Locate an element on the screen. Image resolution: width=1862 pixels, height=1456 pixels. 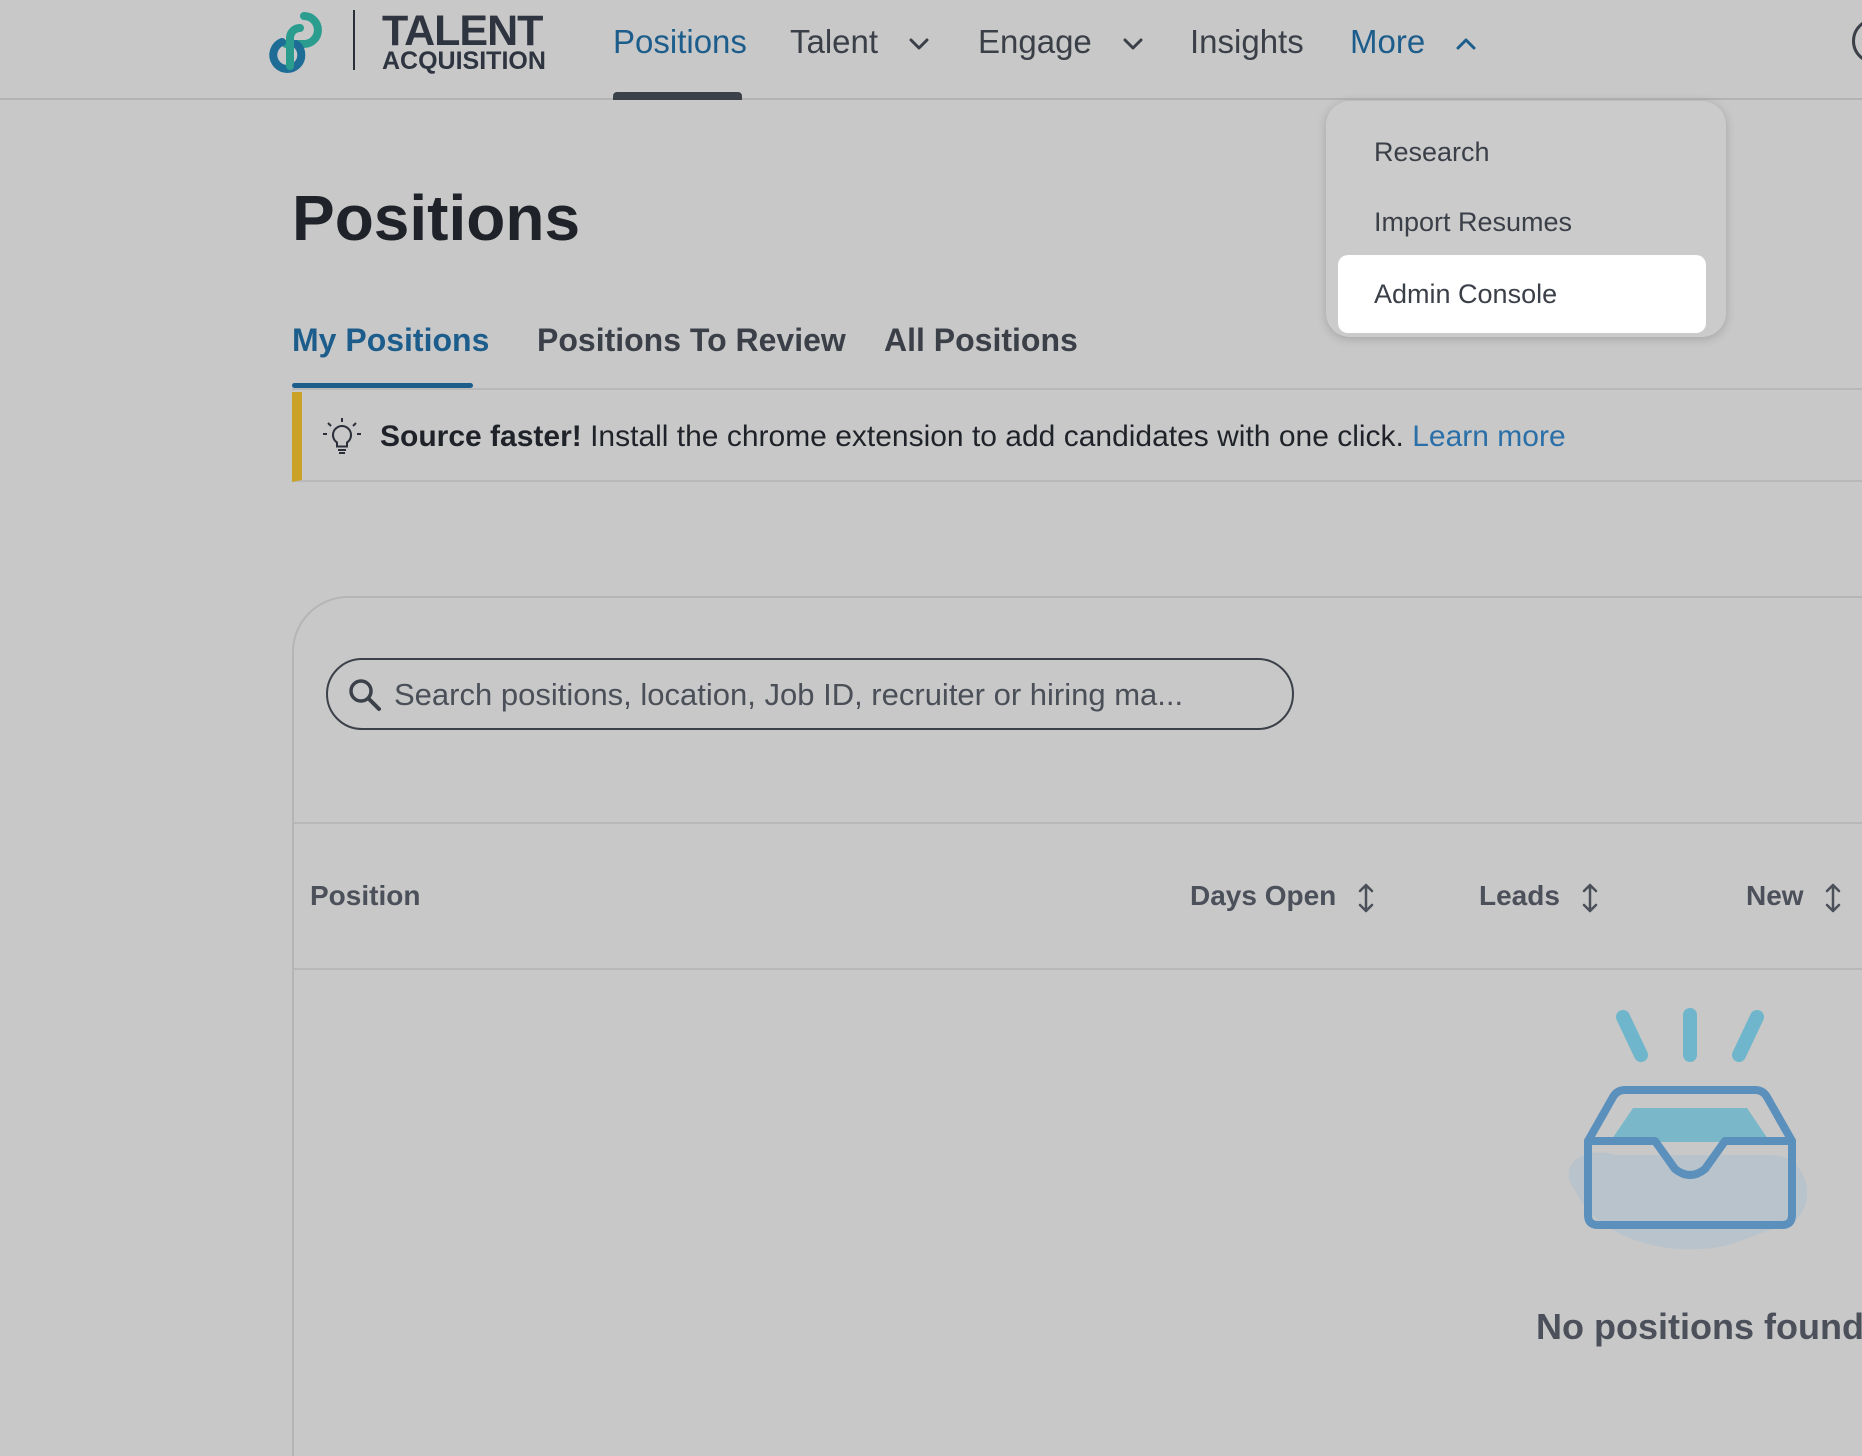
column-header-new: New is located at coordinates (1793, 896).